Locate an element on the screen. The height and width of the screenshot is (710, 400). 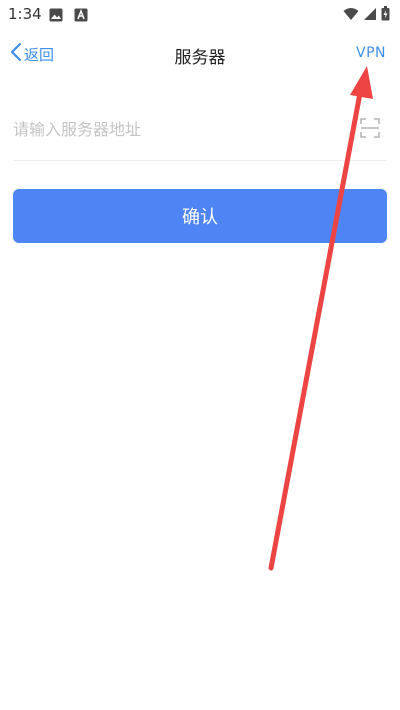
status-bar: 1:34 is located at coordinates (200, 15).